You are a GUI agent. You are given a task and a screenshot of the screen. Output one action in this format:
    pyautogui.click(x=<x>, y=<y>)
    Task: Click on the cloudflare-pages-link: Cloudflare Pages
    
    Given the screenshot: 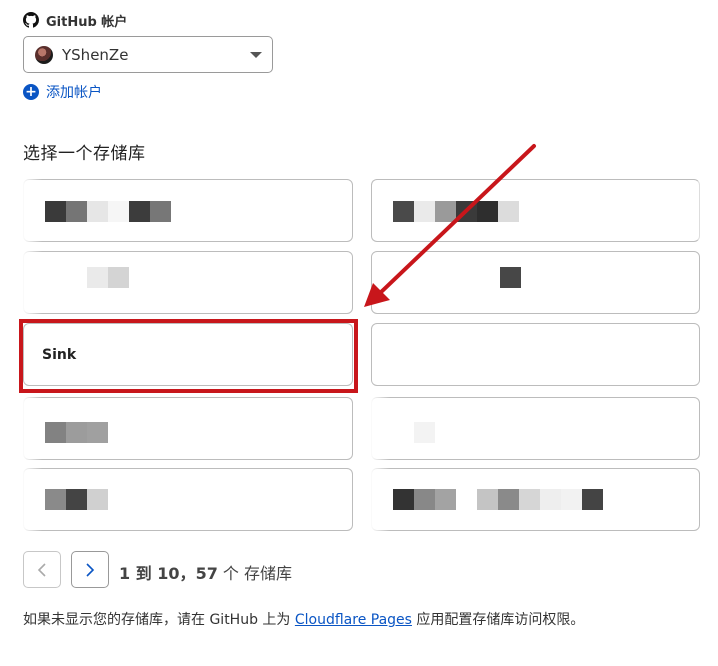 What is the action you would take?
    pyautogui.click(x=353, y=620)
    